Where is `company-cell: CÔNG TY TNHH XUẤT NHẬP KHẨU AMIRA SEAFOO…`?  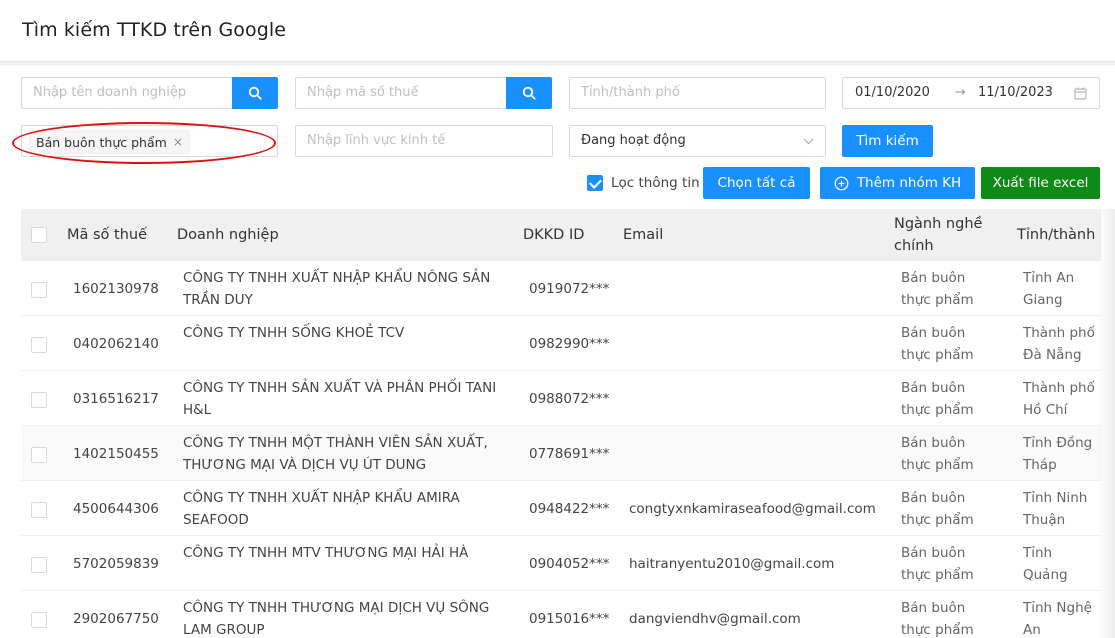
company-cell: CÔNG TY TNHH XUẤT NHẬP KHẨU AMIRA SEAFOO… is located at coordinates (343, 509).